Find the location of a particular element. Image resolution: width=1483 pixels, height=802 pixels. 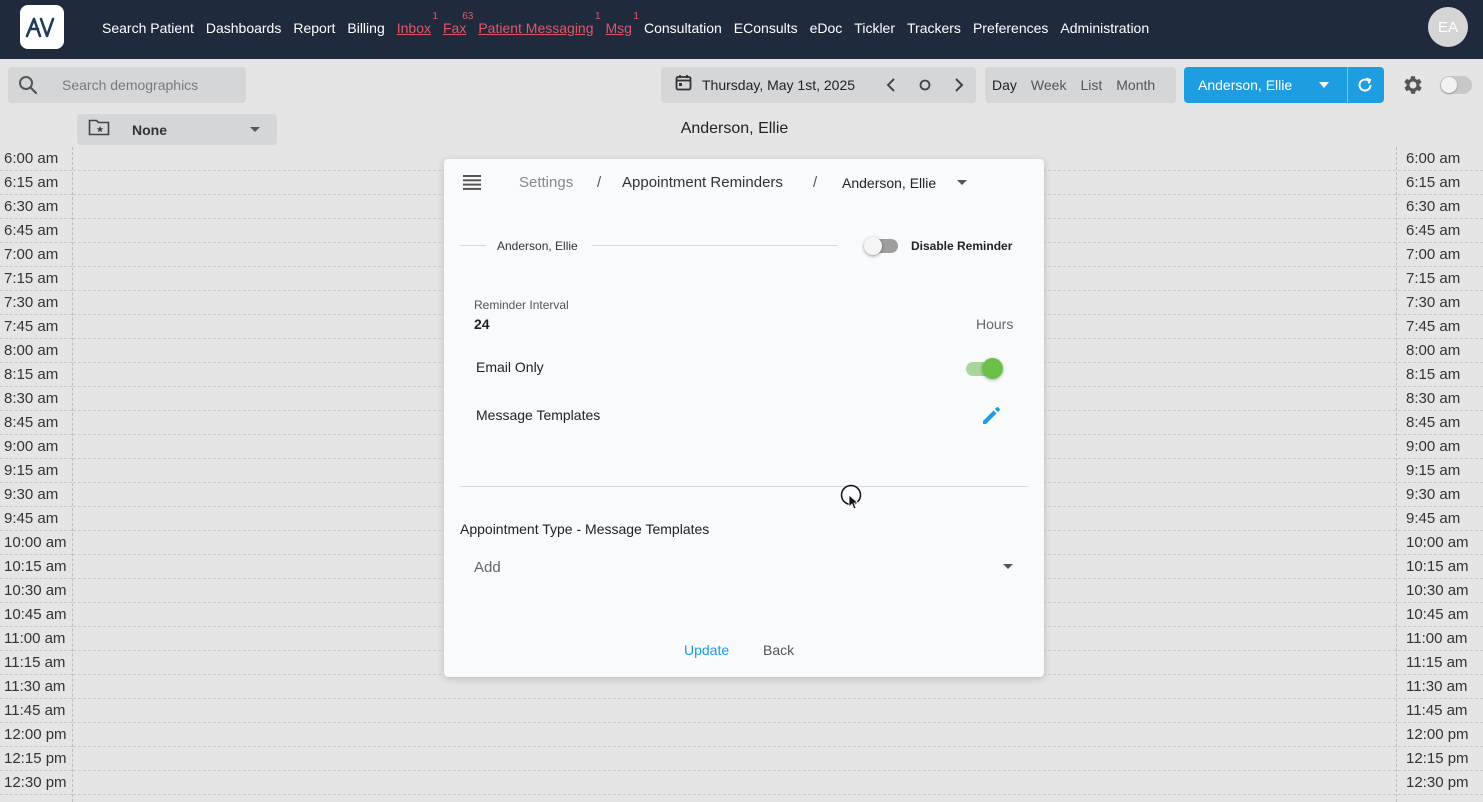

view-toggle-group: Day Week List Month is located at coordinates (1080, 85).